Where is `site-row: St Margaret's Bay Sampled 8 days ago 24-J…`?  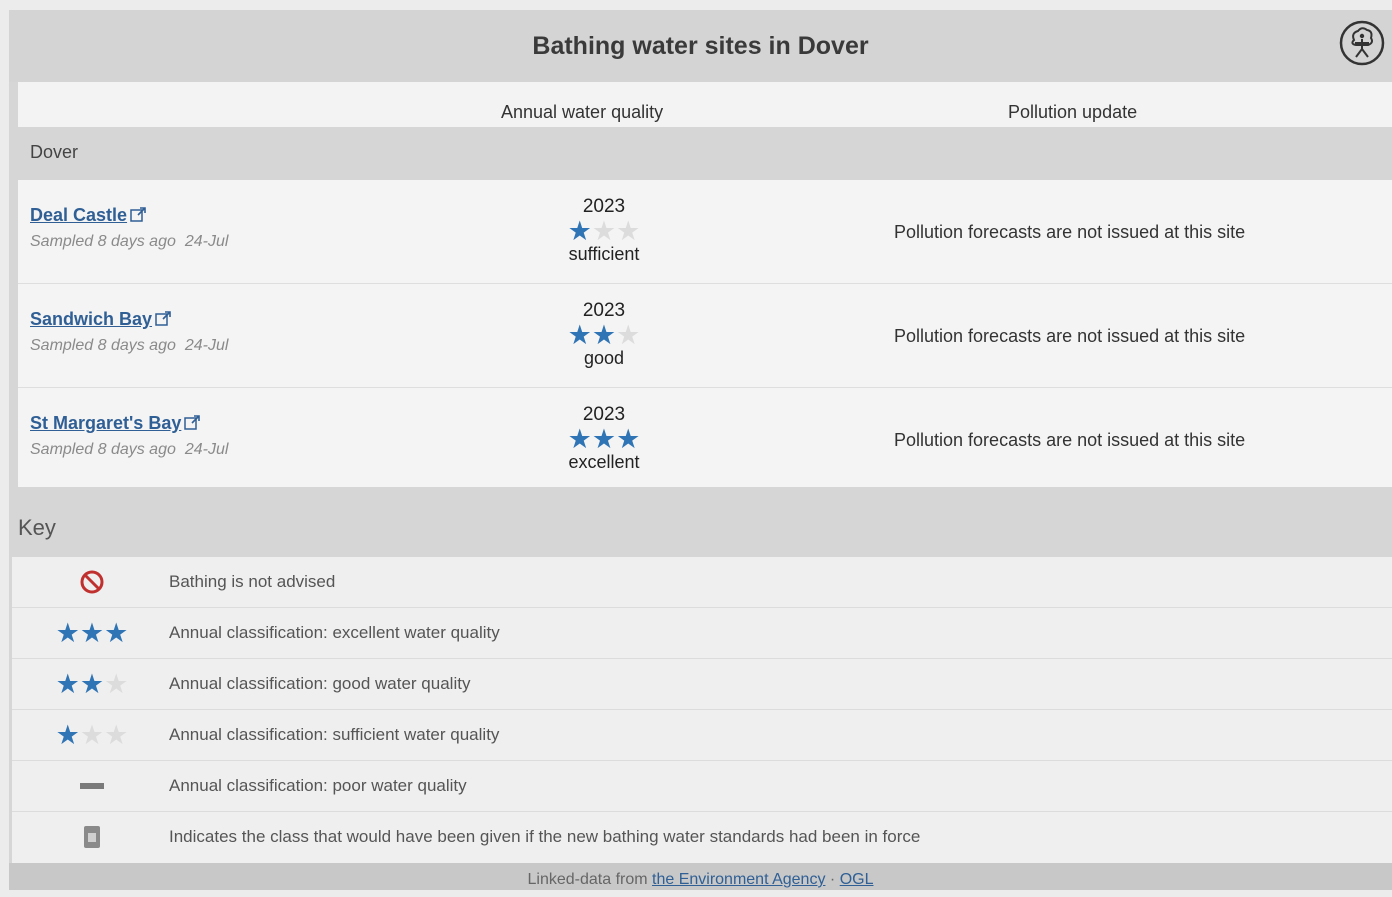
site-row: St Margaret's Bay Sampled 8 days ago 24-J… is located at coordinates (705, 439).